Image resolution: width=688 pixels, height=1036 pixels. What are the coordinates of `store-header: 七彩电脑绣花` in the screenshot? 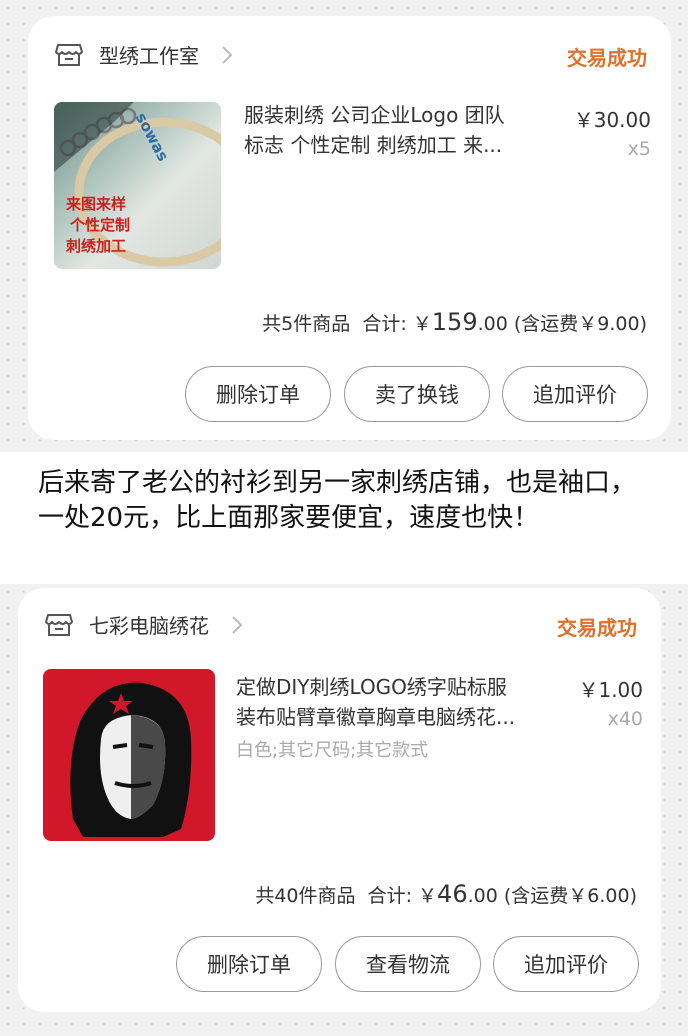 It's located at (144, 624).